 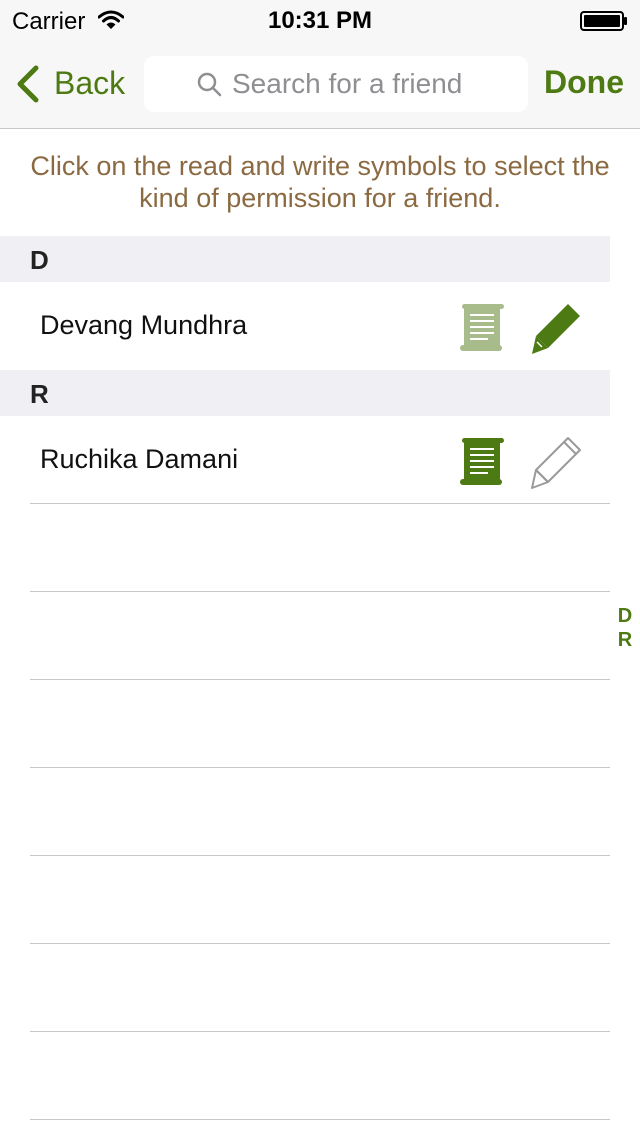 What do you see at coordinates (139, 459) in the screenshot?
I see `friend-name: Ruchika Damani` at bounding box center [139, 459].